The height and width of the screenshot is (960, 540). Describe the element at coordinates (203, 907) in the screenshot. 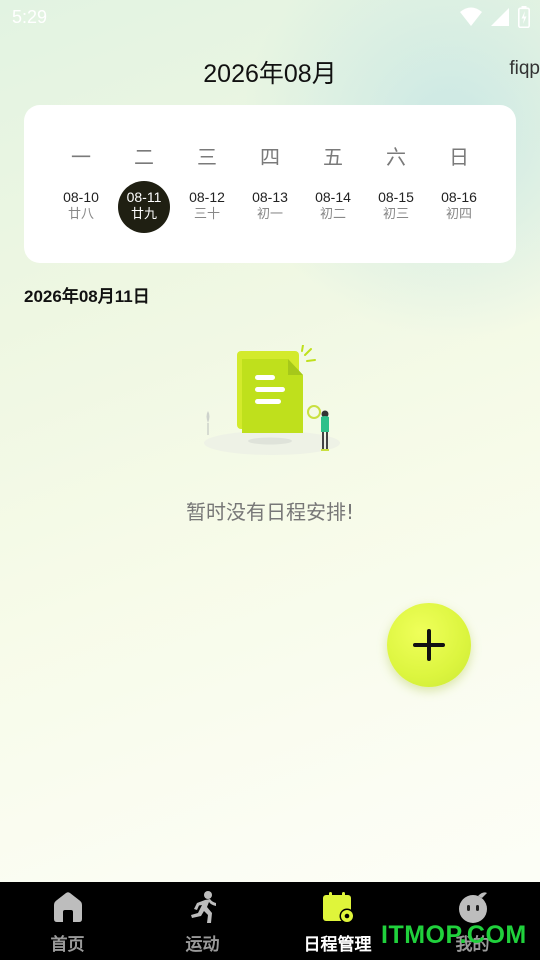

I see `running-icon` at that location.